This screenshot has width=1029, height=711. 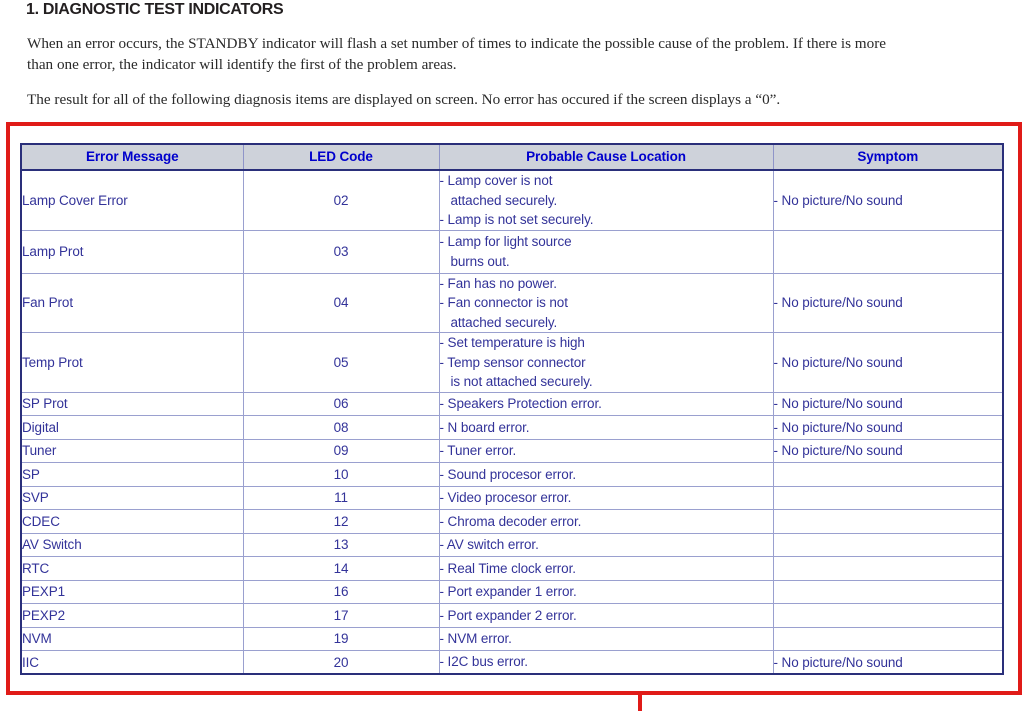 I want to click on cause-line: - Port expander 2 error., so click(x=508, y=615).